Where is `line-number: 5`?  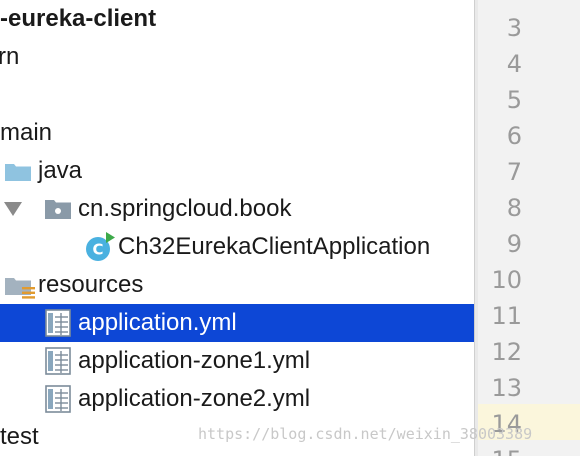
line-number: 5 is located at coordinates (514, 100).